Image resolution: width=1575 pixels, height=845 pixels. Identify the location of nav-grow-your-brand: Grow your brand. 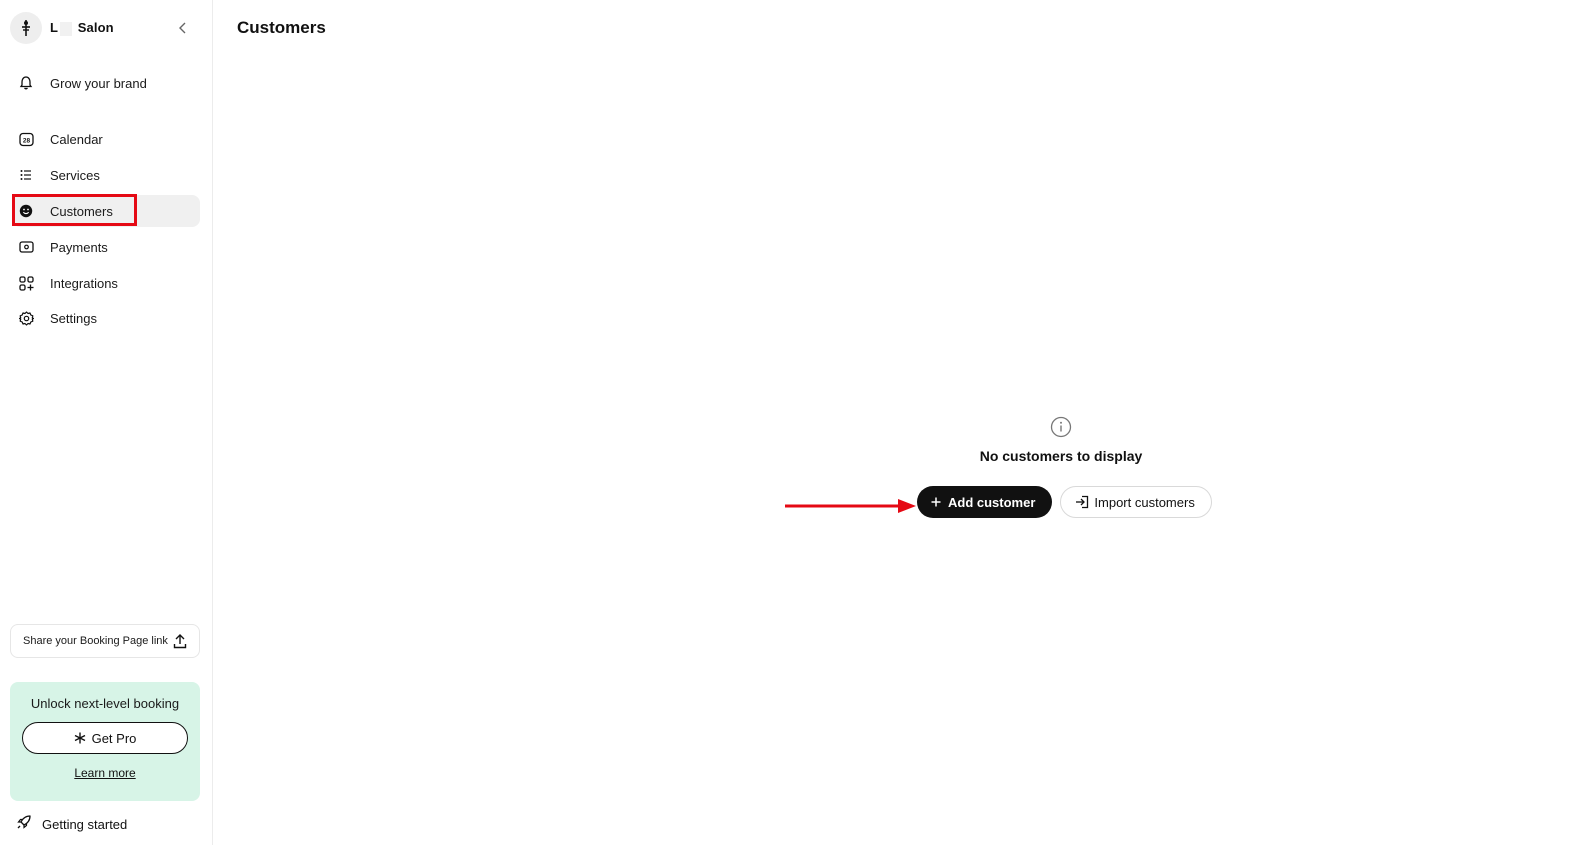
(106, 83).